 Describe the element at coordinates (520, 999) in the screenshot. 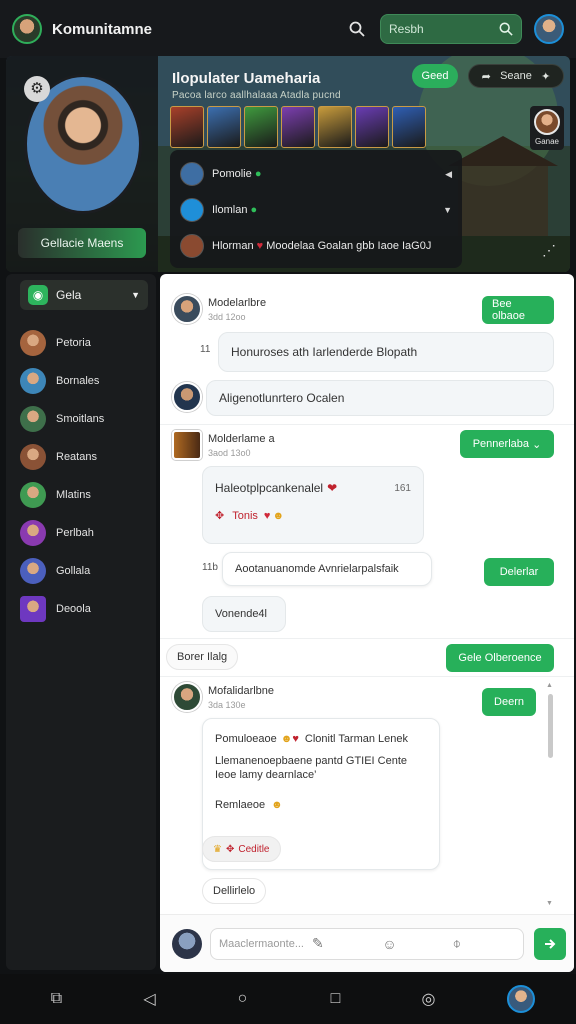

I see `profile-avatar` at that location.